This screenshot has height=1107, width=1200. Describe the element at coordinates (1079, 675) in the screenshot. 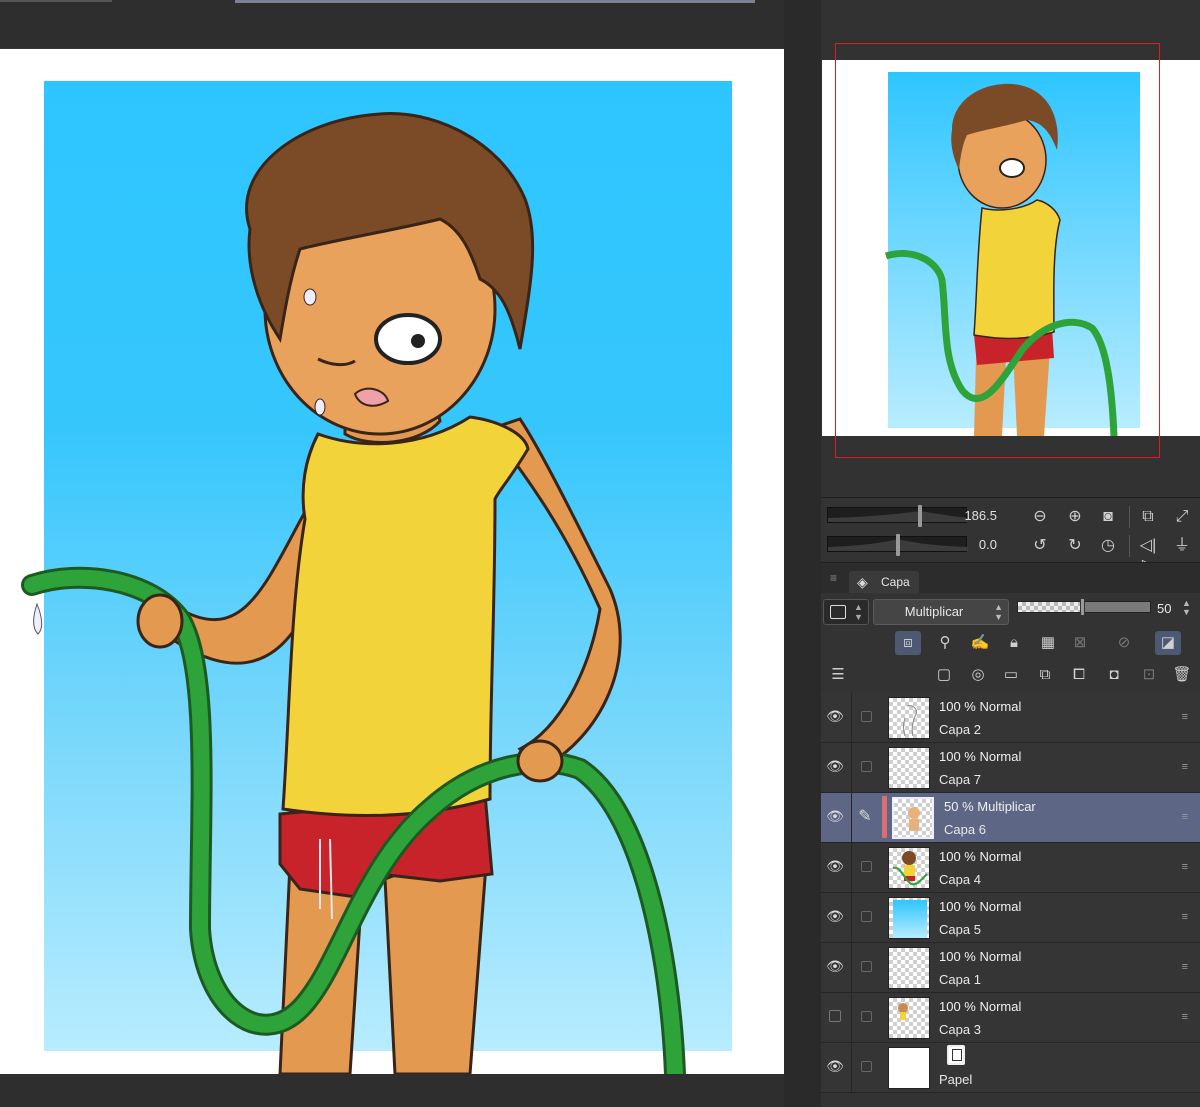

I see `transfer-down-icon: ⧠` at that location.